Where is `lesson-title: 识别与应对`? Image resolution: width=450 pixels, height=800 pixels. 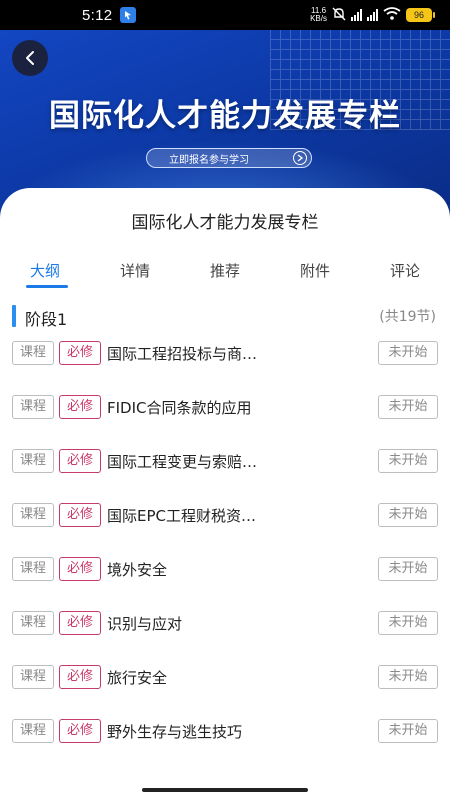 lesson-title: 识别与应对 is located at coordinates (145, 624).